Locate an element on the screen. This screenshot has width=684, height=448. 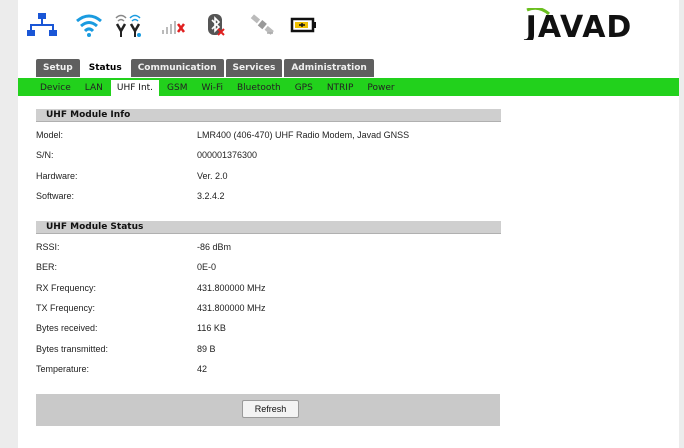
row-value: Ver. 2.0 is located at coordinates (212, 175).